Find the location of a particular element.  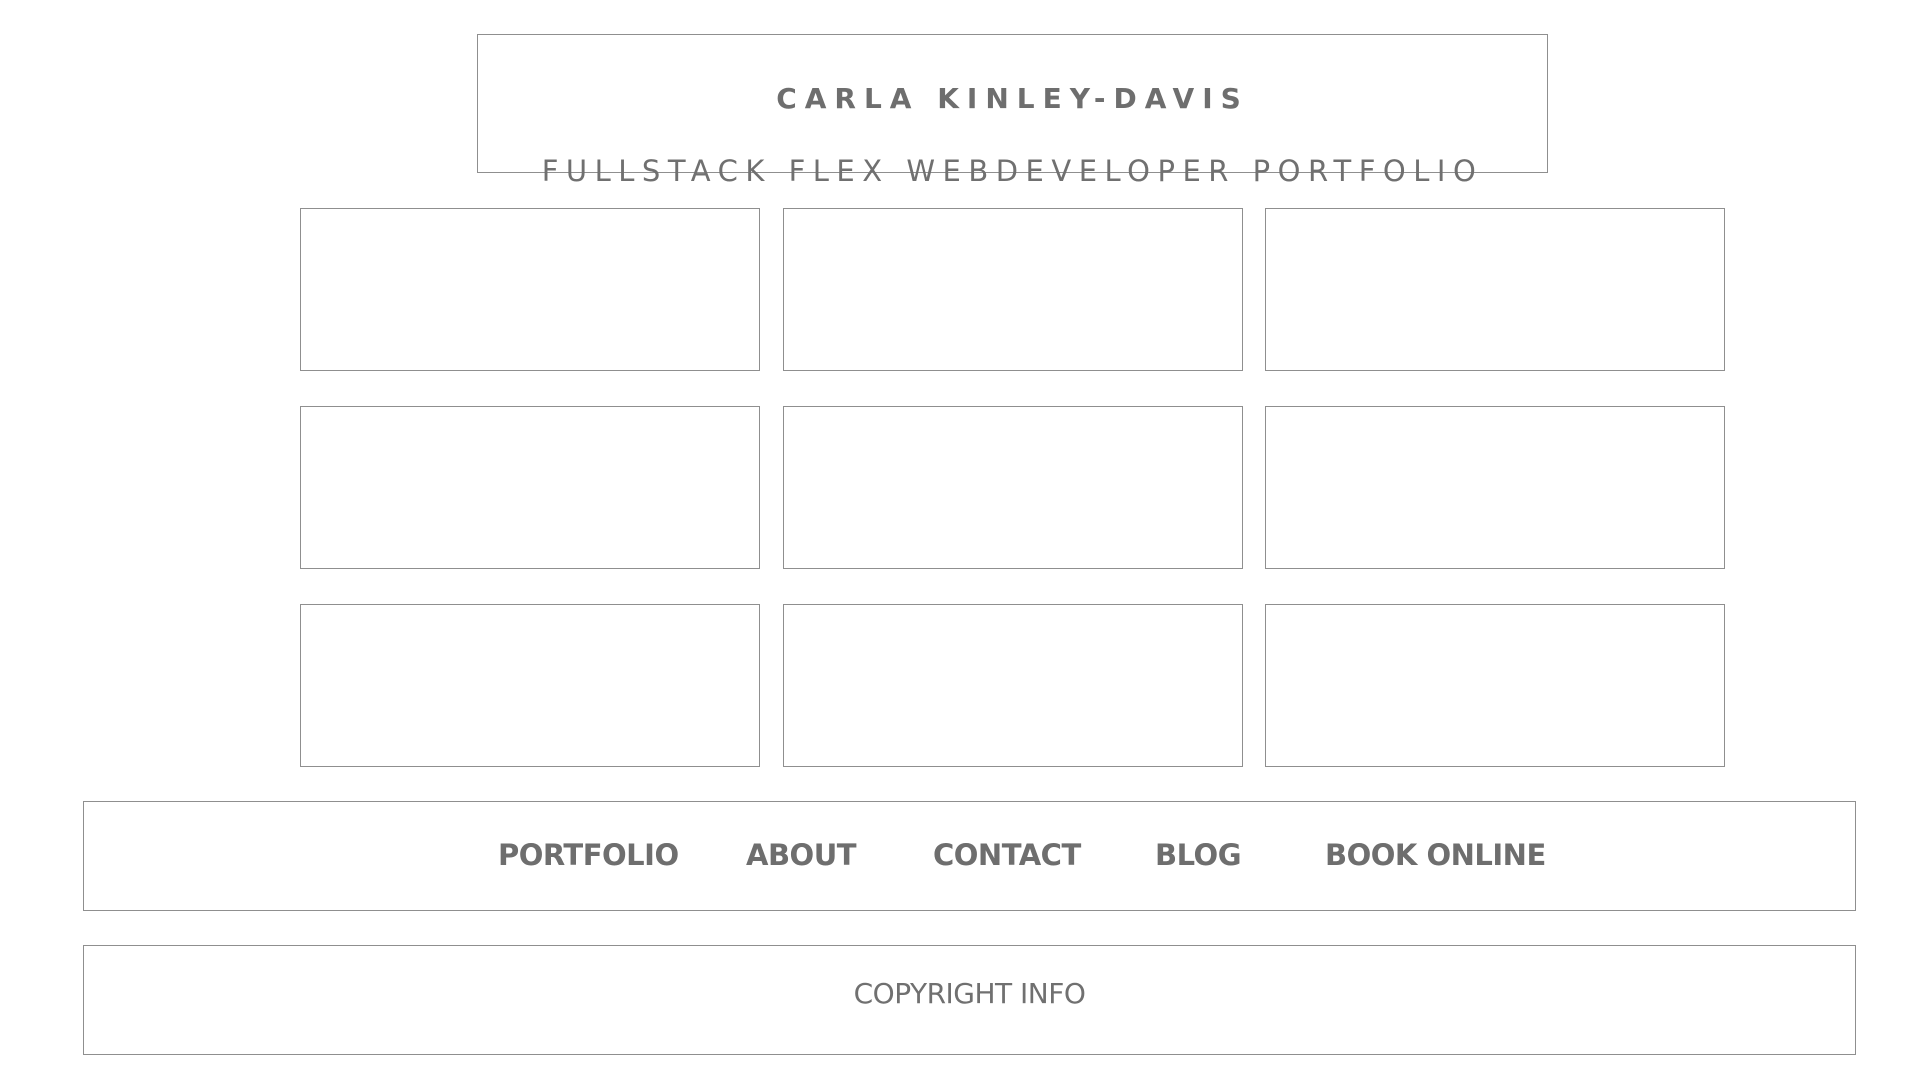

nav-item-portfolio: PORTFOLIO is located at coordinates (588, 855).